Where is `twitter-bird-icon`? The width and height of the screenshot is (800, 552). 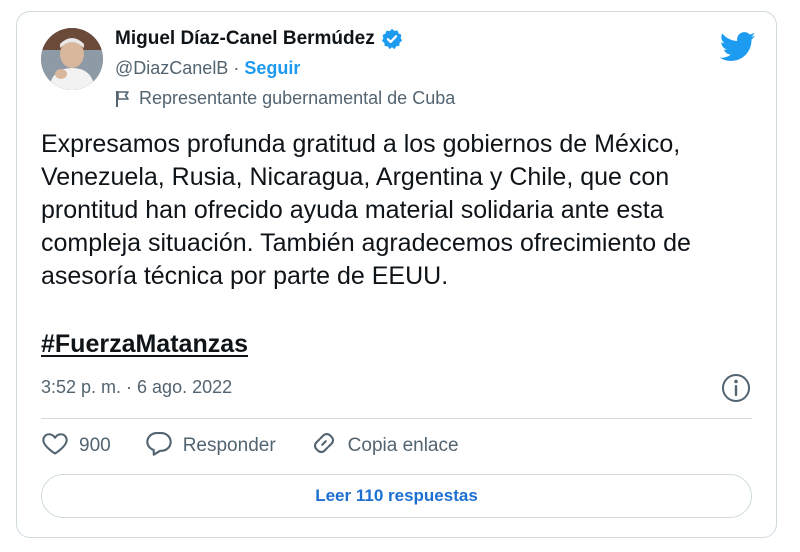
twitter-bird-icon is located at coordinates (737, 47).